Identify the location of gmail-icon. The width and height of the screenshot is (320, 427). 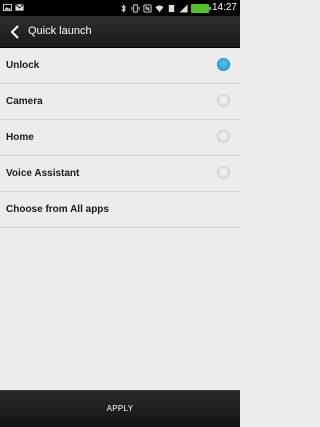
(19, 7).